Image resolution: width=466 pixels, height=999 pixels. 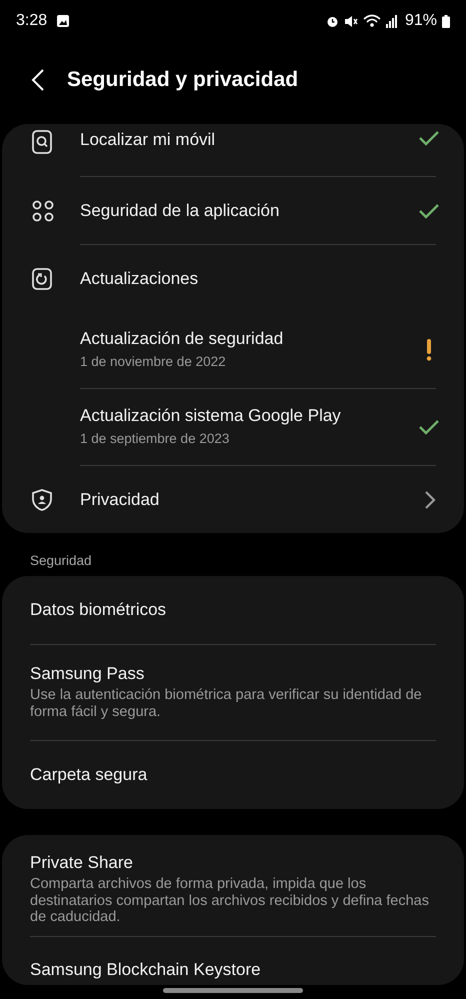 What do you see at coordinates (233, 674) in the screenshot?
I see `setting-title: Samsung Pass` at bounding box center [233, 674].